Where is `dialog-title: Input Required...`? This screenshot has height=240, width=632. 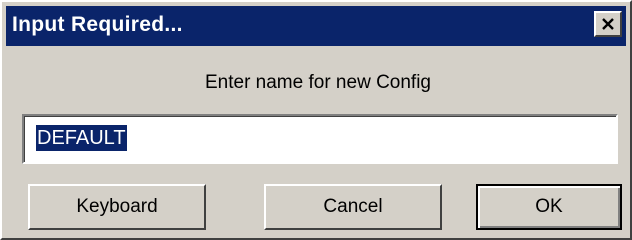 dialog-title: Input Required... is located at coordinates (97, 24).